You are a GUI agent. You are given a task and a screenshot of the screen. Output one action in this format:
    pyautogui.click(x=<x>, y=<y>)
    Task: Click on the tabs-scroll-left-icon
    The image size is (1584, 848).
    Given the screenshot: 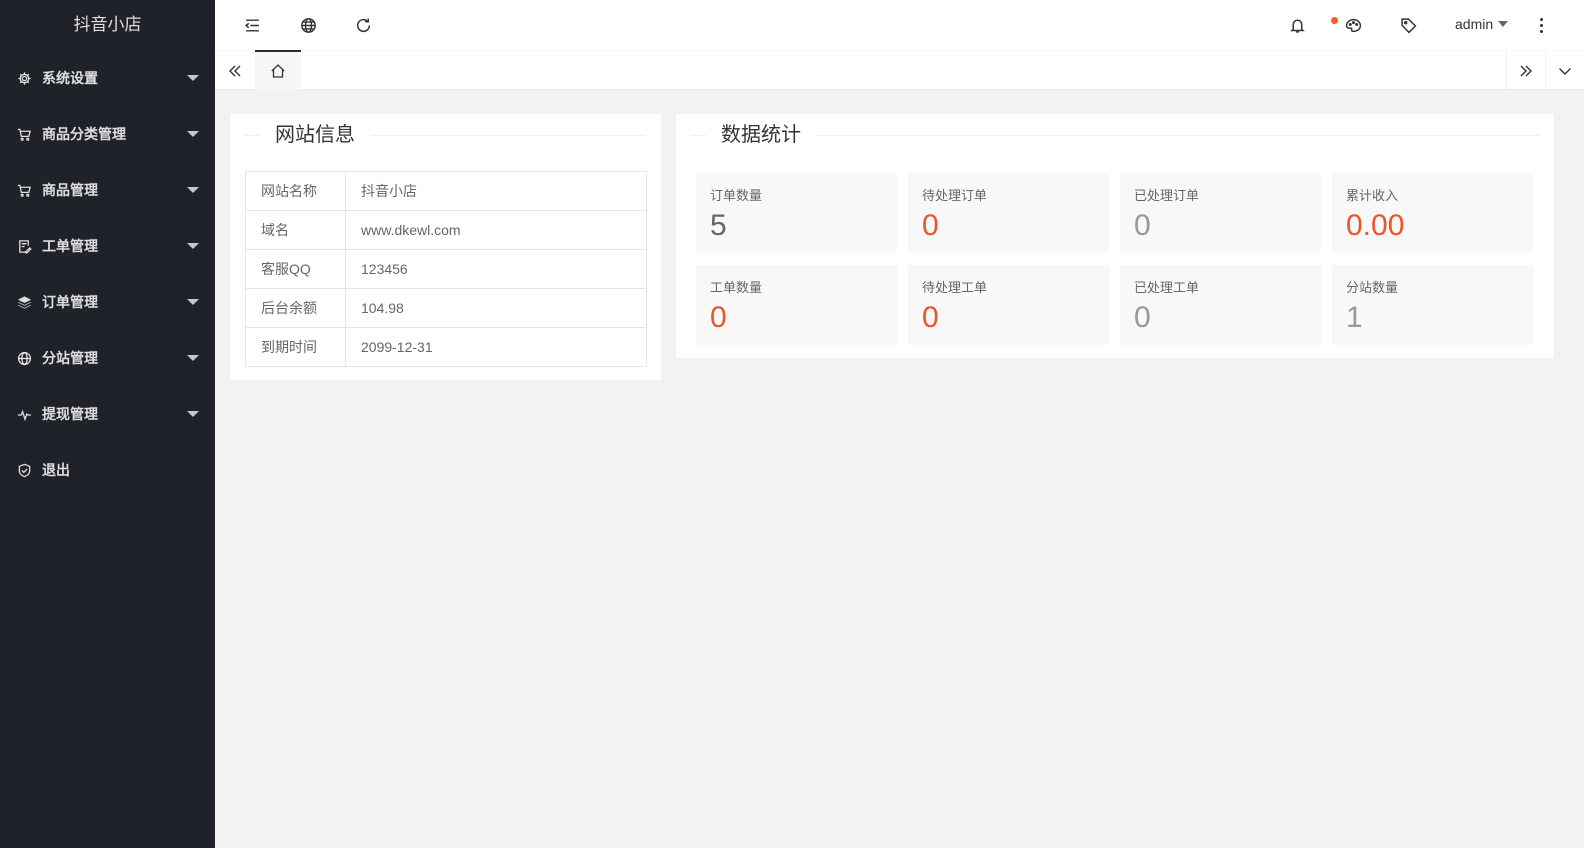 What is the action you would take?
    pyautogui.click(x=235, y=70)
    